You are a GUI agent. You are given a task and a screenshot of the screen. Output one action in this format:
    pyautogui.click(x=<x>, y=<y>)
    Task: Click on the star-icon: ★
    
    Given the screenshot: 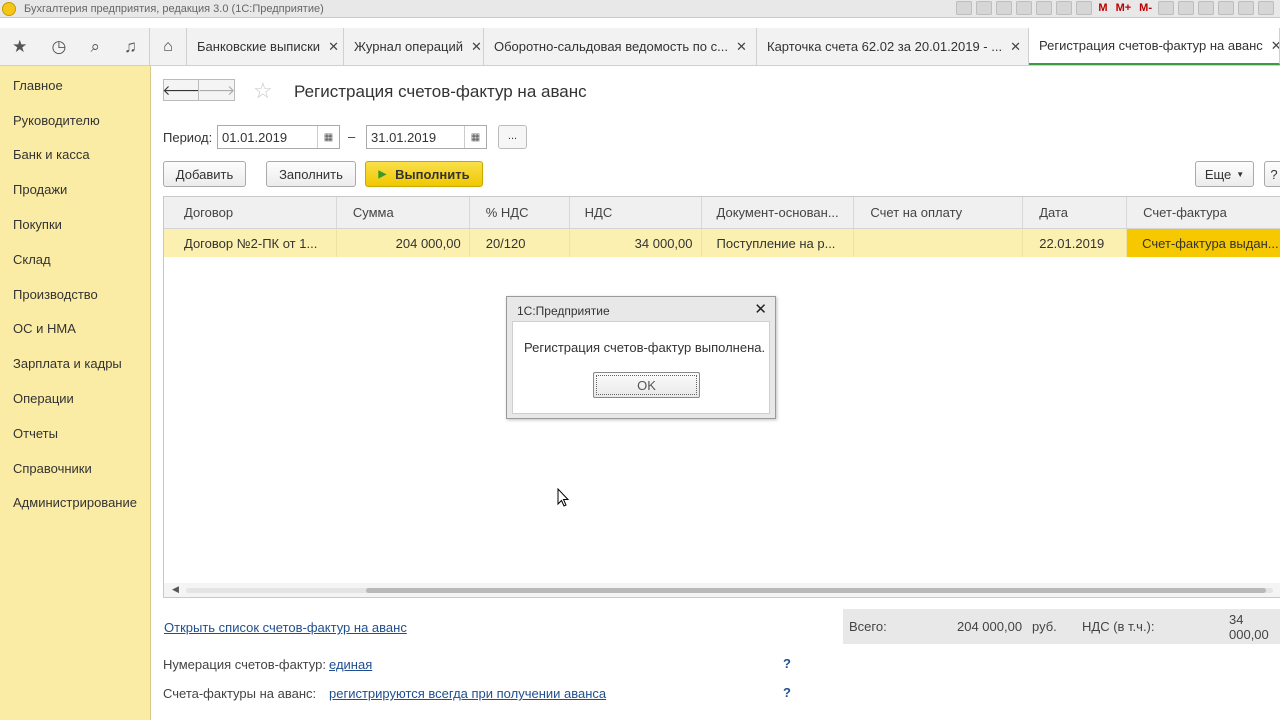 What is the action you would take?
    pyautogui.click(x=19, y=47)
    